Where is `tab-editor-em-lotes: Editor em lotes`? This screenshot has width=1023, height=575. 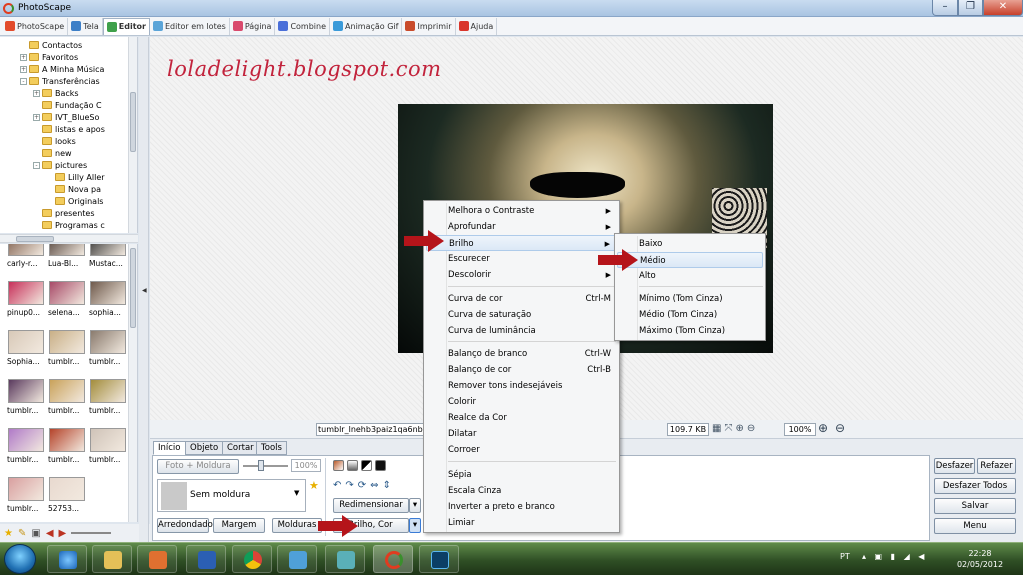
tab-editor-em-lotes: Editor em lotes is located at coordinates (190, 26).